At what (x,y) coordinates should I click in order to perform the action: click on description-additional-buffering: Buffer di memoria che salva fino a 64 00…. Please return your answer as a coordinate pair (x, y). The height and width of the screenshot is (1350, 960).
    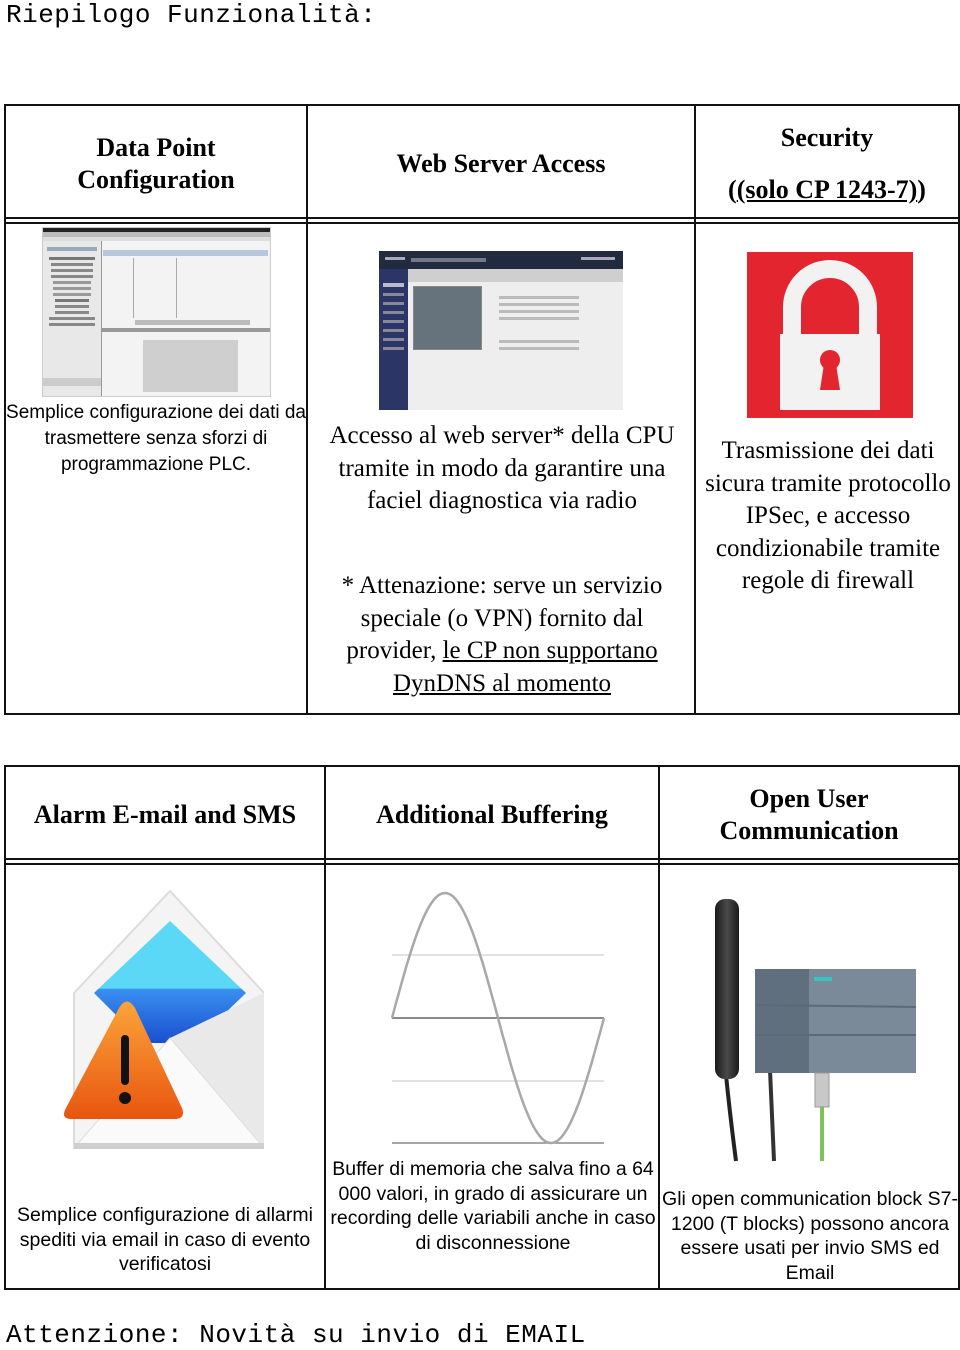
    Looking at the image, I should click on (493, 1206).